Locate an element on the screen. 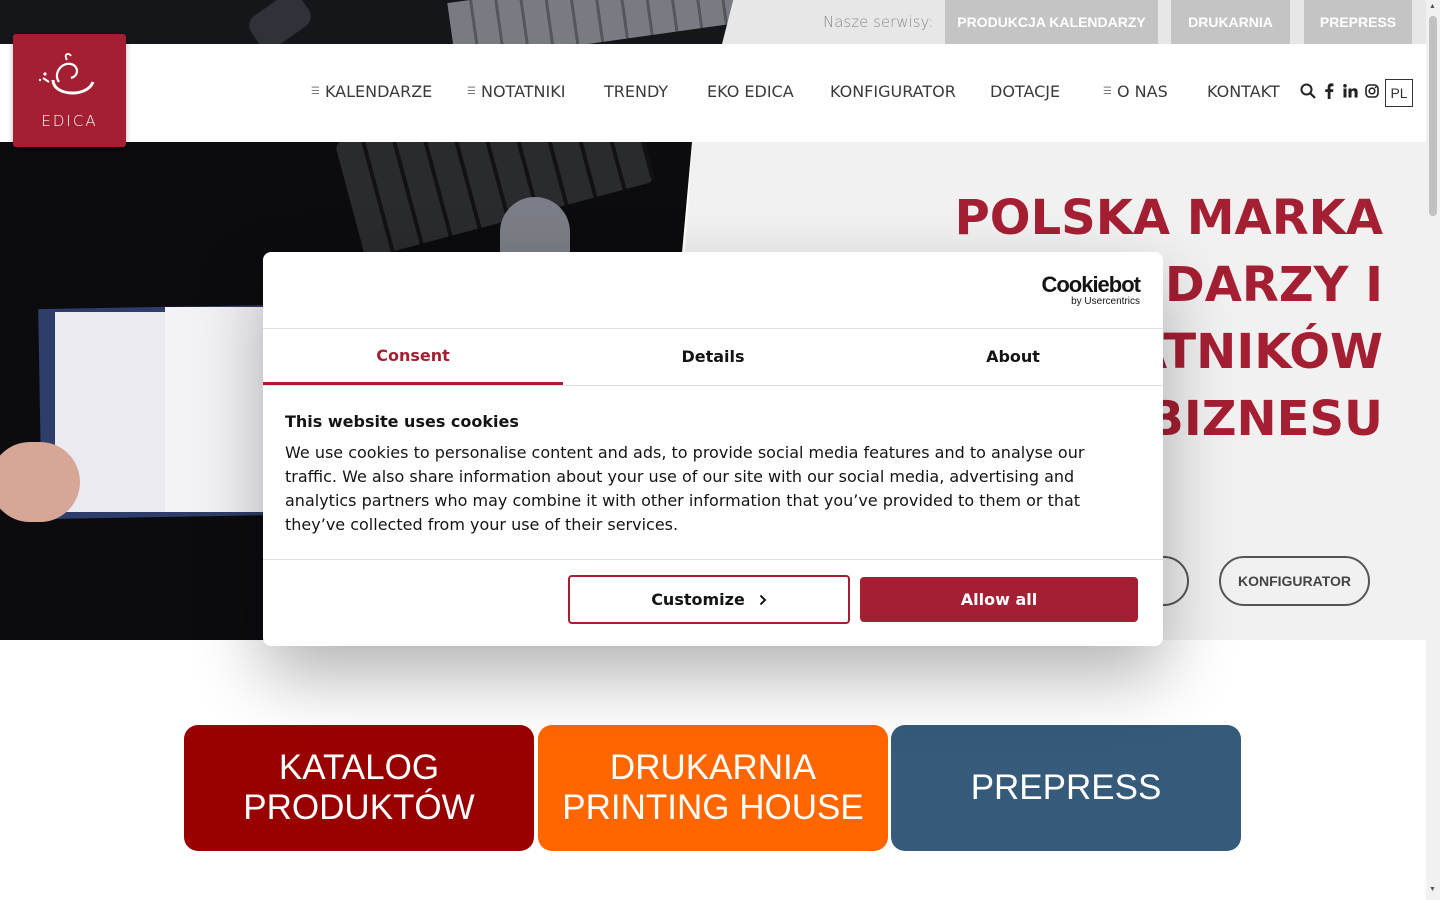 The image size is (1440, 900). tile-drukarnia: DRUKARNIA PRINTING HOUSE is located at coordinates (713, 788).